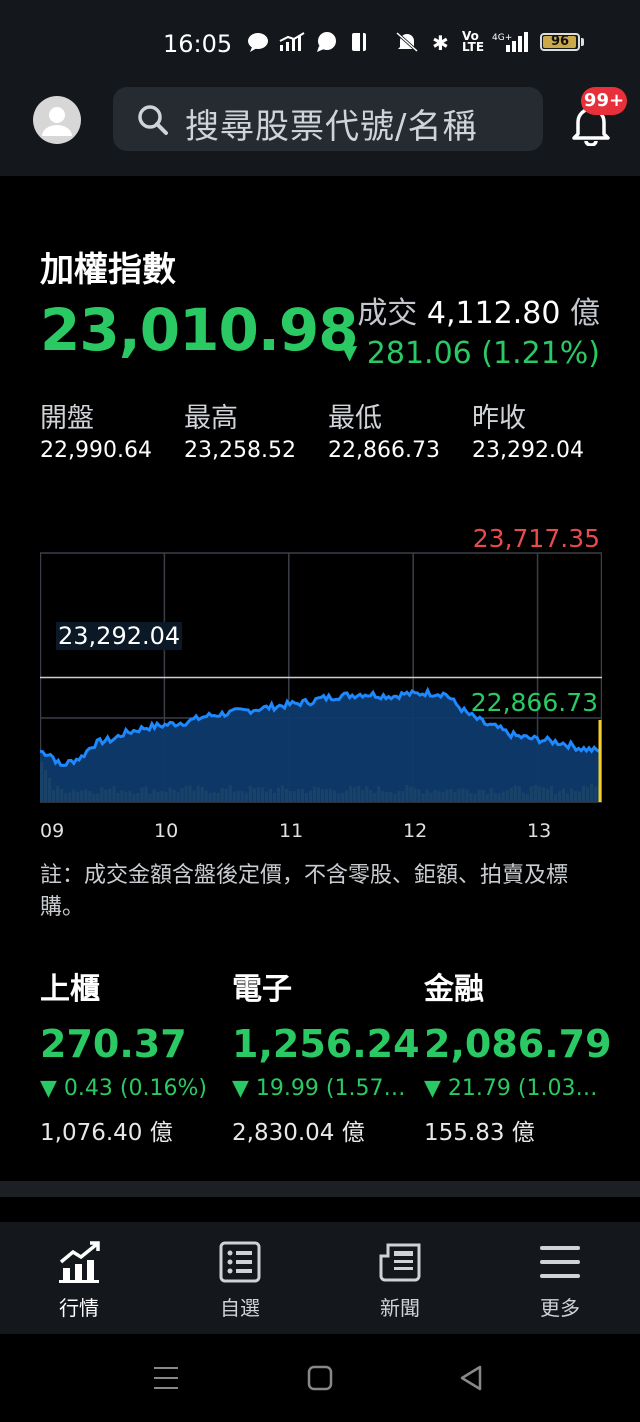 The width and height of the screenshot is (640, 1422). Describe the element at coordinates (560, 1262) in the screenshot. I see `menu-icon` at that location.